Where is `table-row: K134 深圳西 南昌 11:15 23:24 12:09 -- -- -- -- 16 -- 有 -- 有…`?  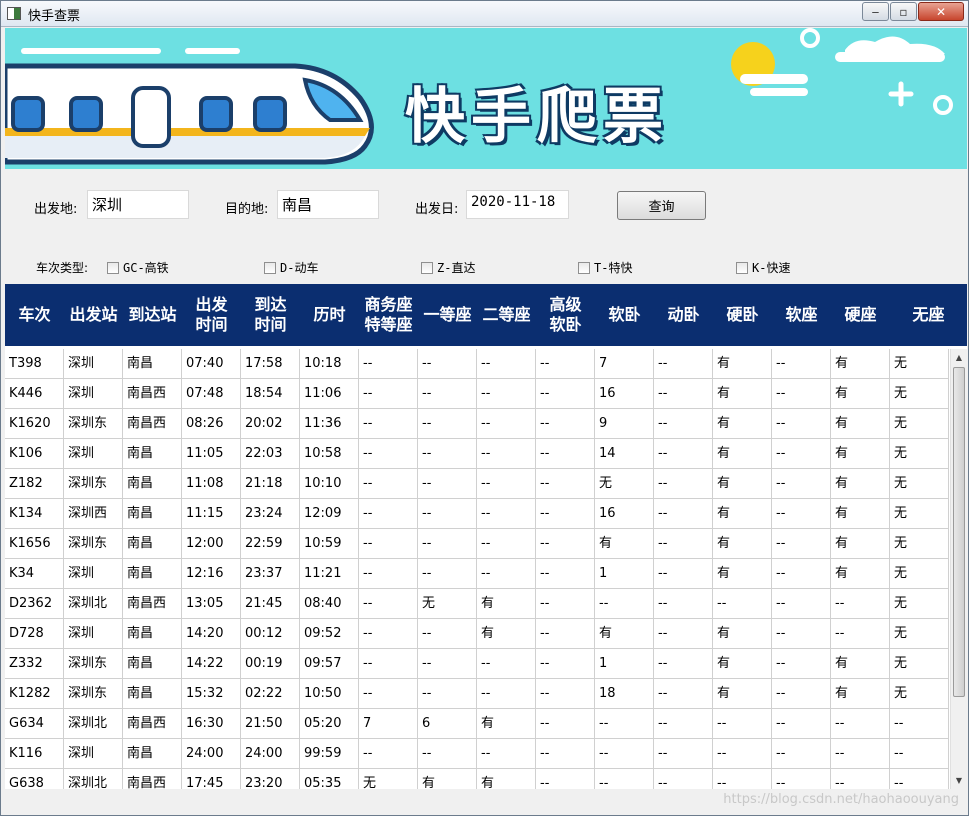 table-row: K134 深圳西 南昌 11:15 23:24 12:09 -- -- -- -- 16 -- 有 -- 有… is located at coordinates (477, 514).